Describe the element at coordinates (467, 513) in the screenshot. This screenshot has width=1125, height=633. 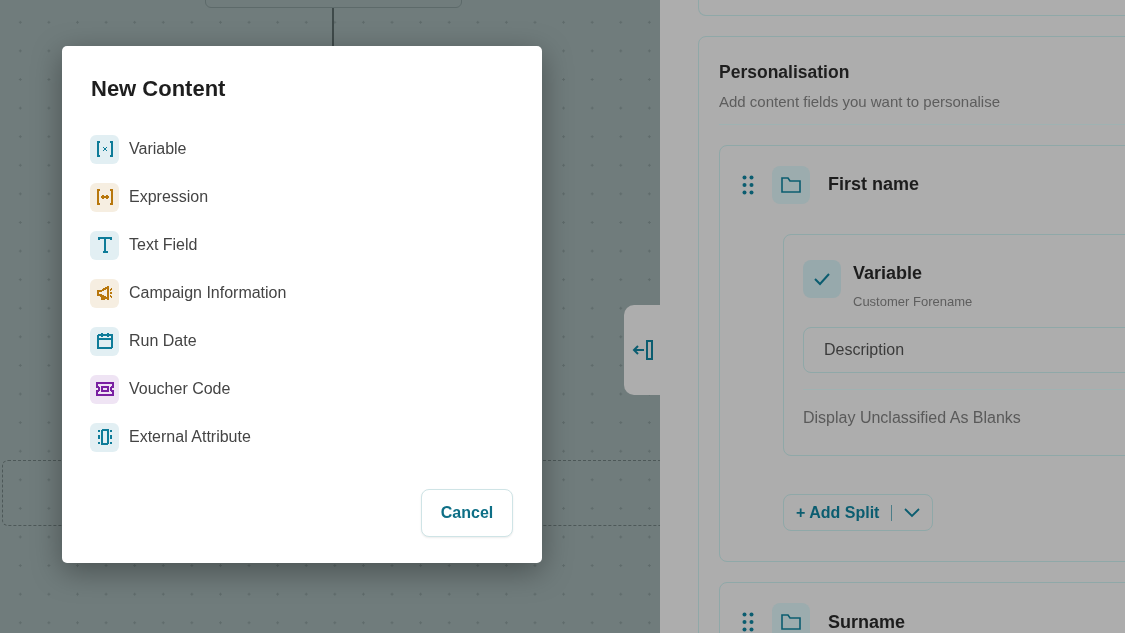
I see `cancel-button: Cancel` at that location.